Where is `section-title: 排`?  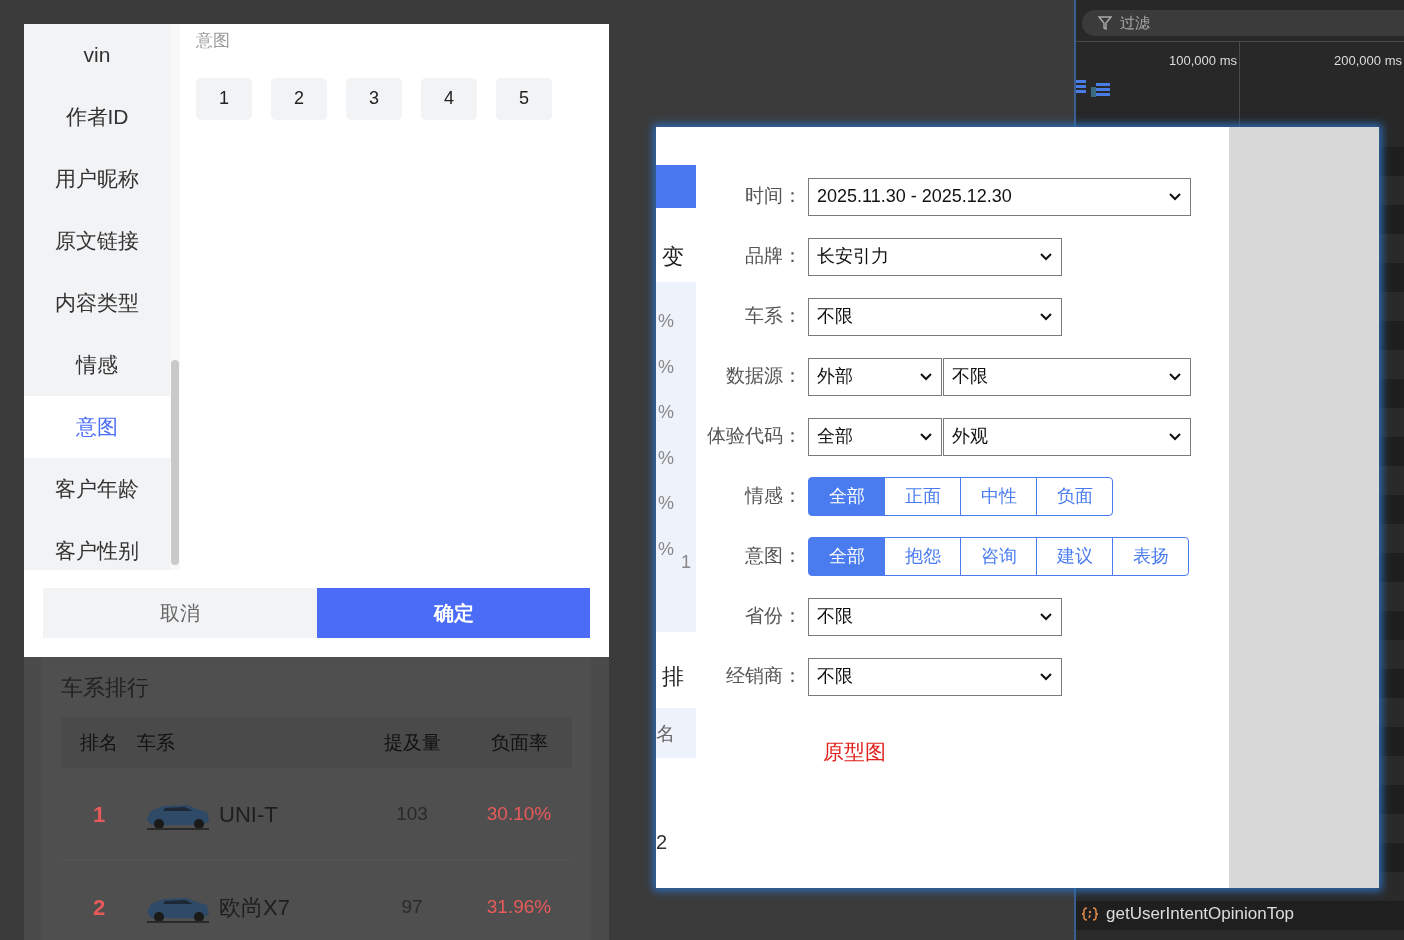 section-title: 排 is located at coordinates (673, 677).